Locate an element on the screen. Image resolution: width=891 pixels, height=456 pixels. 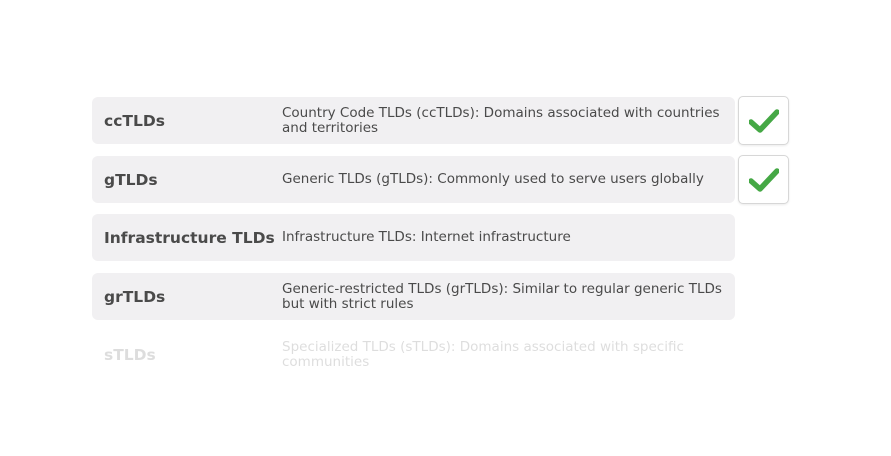
tld-name: grTLDs is located at coordinates (135, 296).